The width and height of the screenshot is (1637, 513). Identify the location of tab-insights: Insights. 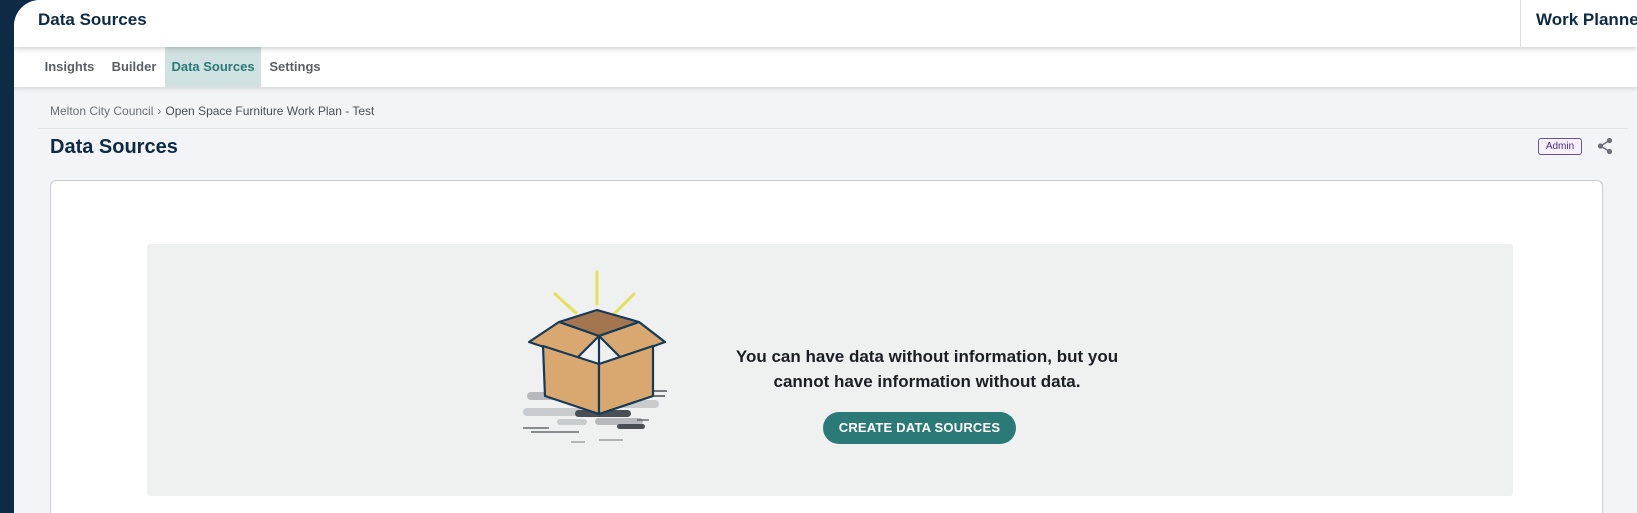
(69, 67).